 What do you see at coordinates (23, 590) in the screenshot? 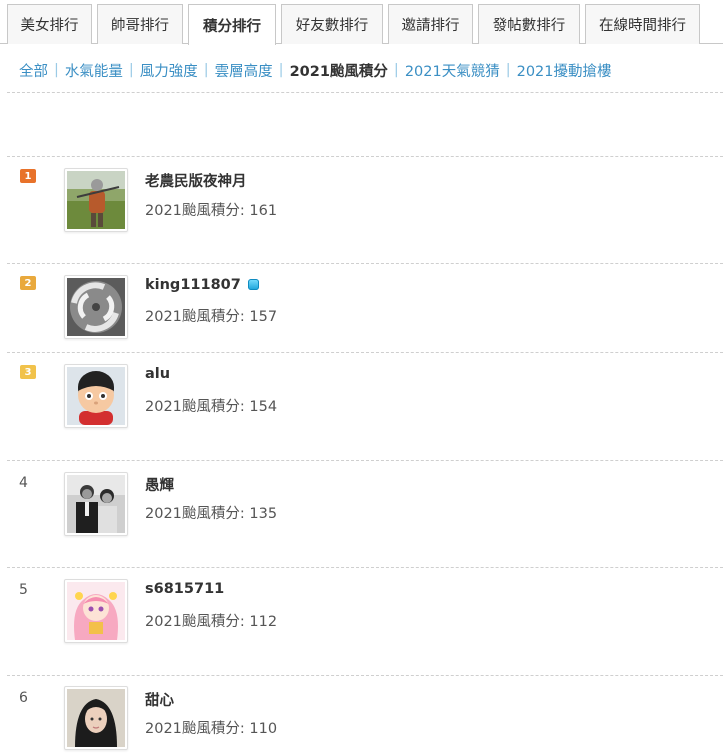
I see `rank-number: 5` at bounding box center [23, 590].